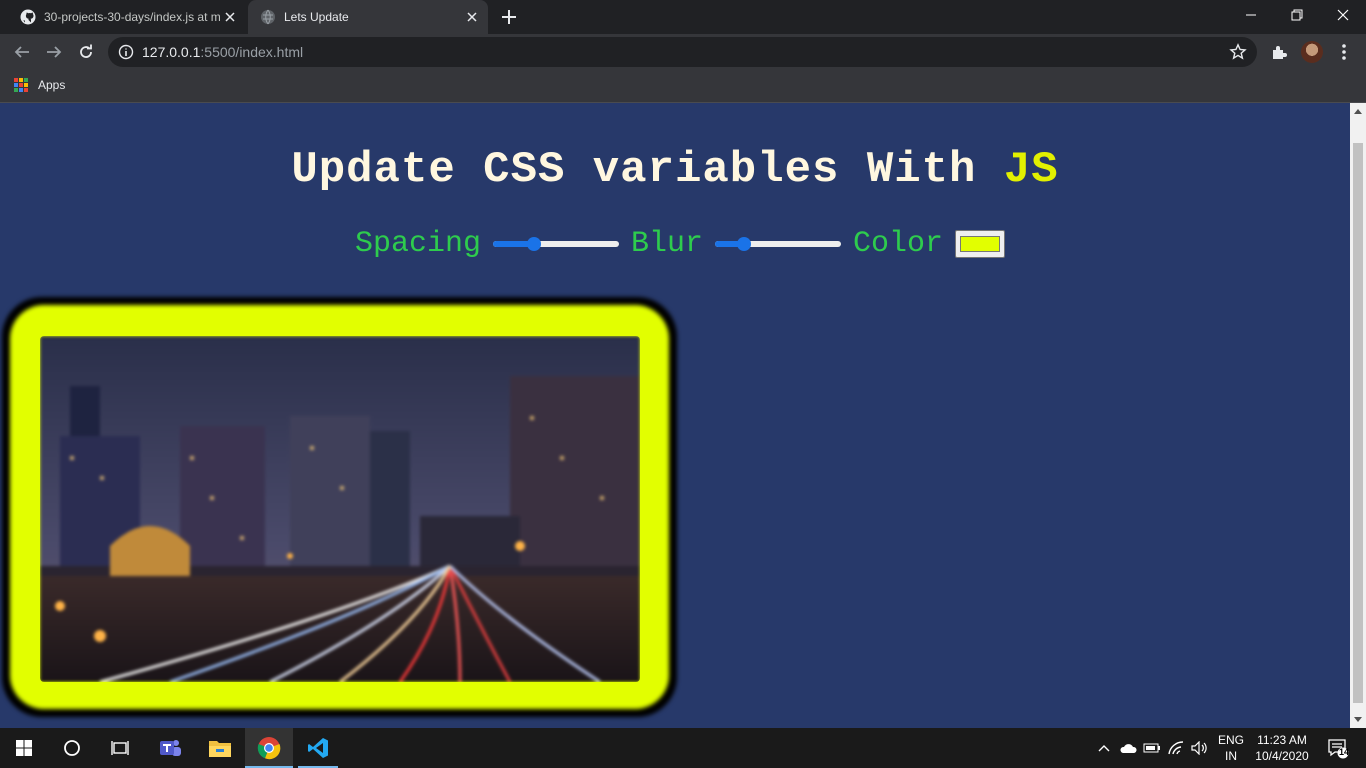 Image resolution: width=1366 pixels, height=768 pixels. What do you see at coordinates (86, 52) in the screenshot?
I see `reload-icon` at bounding box center [86, 52].